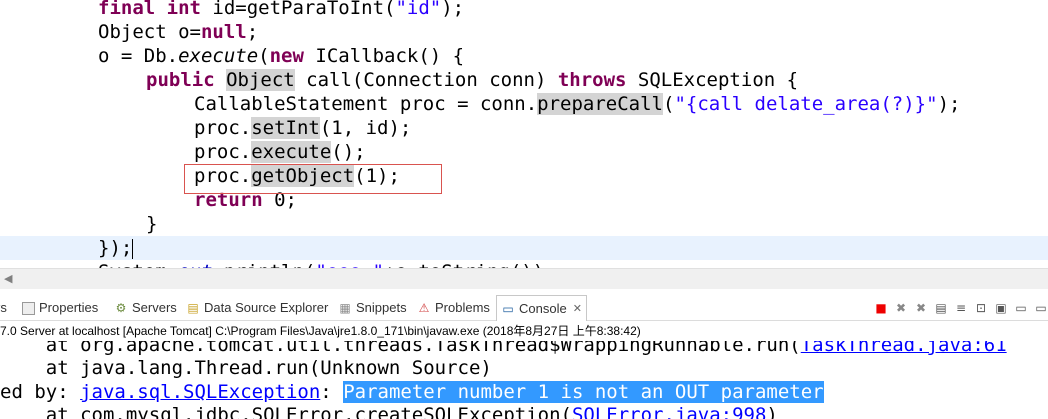  I want to click on servers-icon: ⚙, so click(121, 308).